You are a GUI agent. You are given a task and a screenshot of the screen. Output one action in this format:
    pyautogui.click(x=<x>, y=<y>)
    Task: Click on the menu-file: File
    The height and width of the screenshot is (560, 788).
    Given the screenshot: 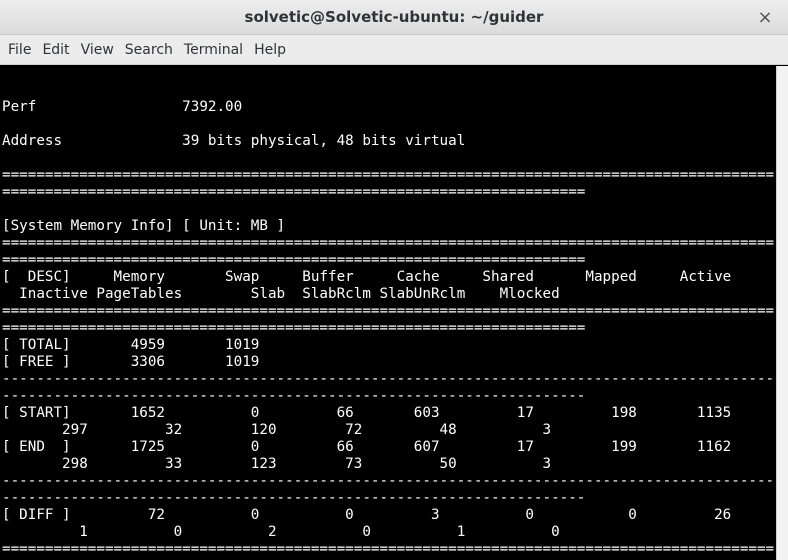 What is the action you would take?
    pyautogui.click(x=20, y=50)
    